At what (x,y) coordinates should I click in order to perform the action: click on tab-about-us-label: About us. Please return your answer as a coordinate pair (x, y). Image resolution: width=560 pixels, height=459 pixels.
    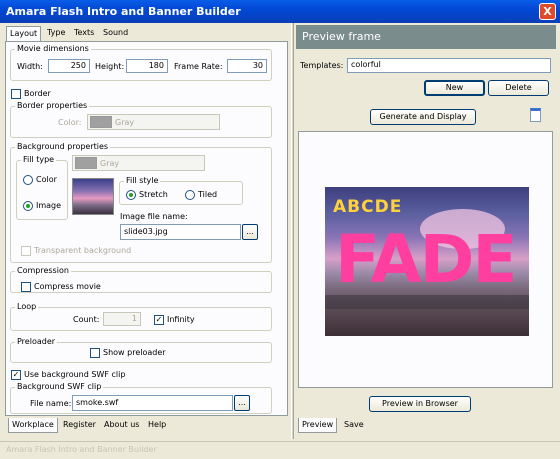
    Looking at the image, I should click on (122, 424).